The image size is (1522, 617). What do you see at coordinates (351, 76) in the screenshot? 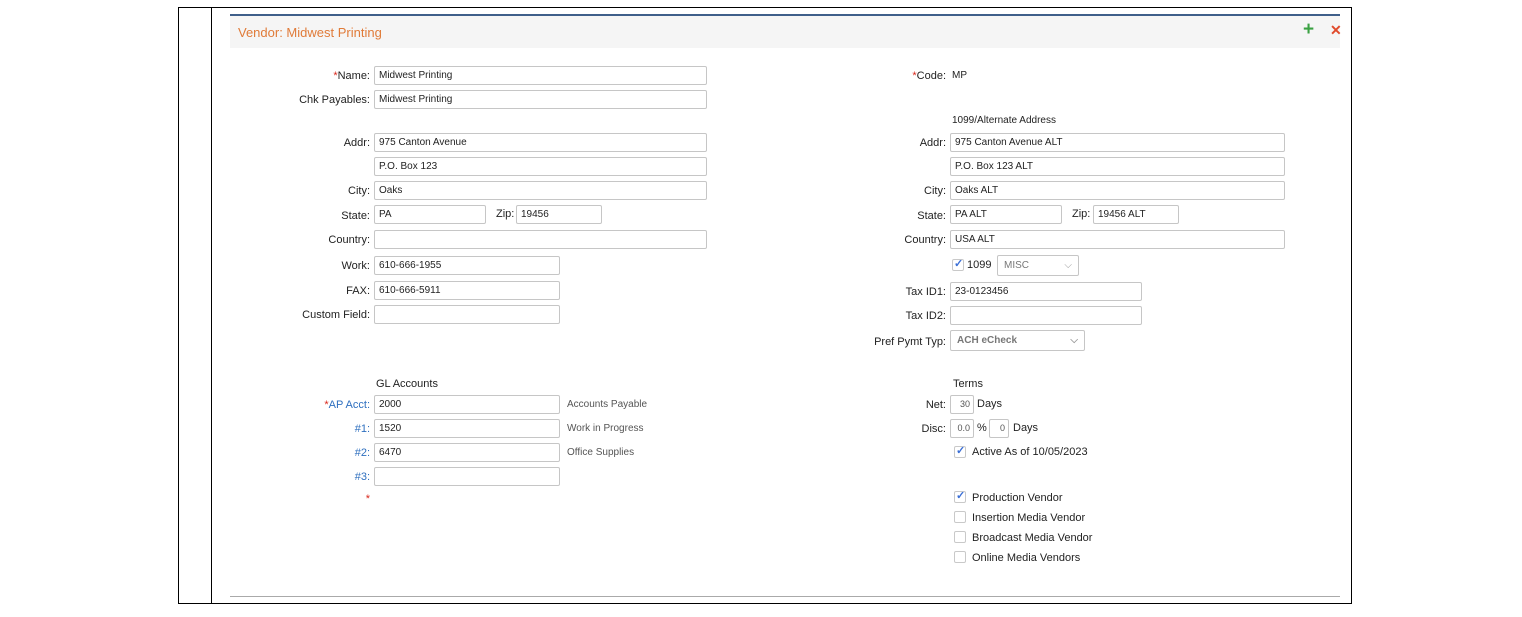
I see `name-label: *Name:` at bounding box center [351, 76].